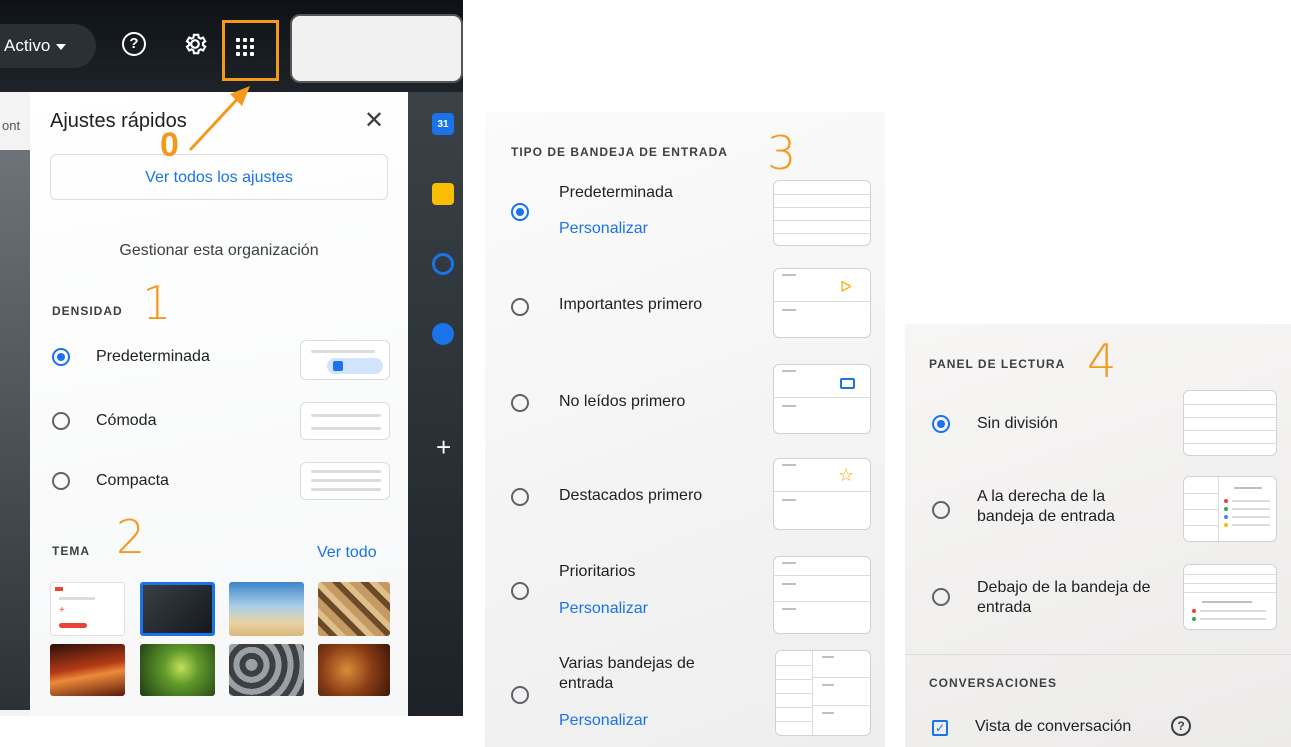 The image size is (1291, 747). What do you see at coordinates (87, 670) in the screenshot?
I see `theme-tile-canyon` at bounding box center [87, 670].